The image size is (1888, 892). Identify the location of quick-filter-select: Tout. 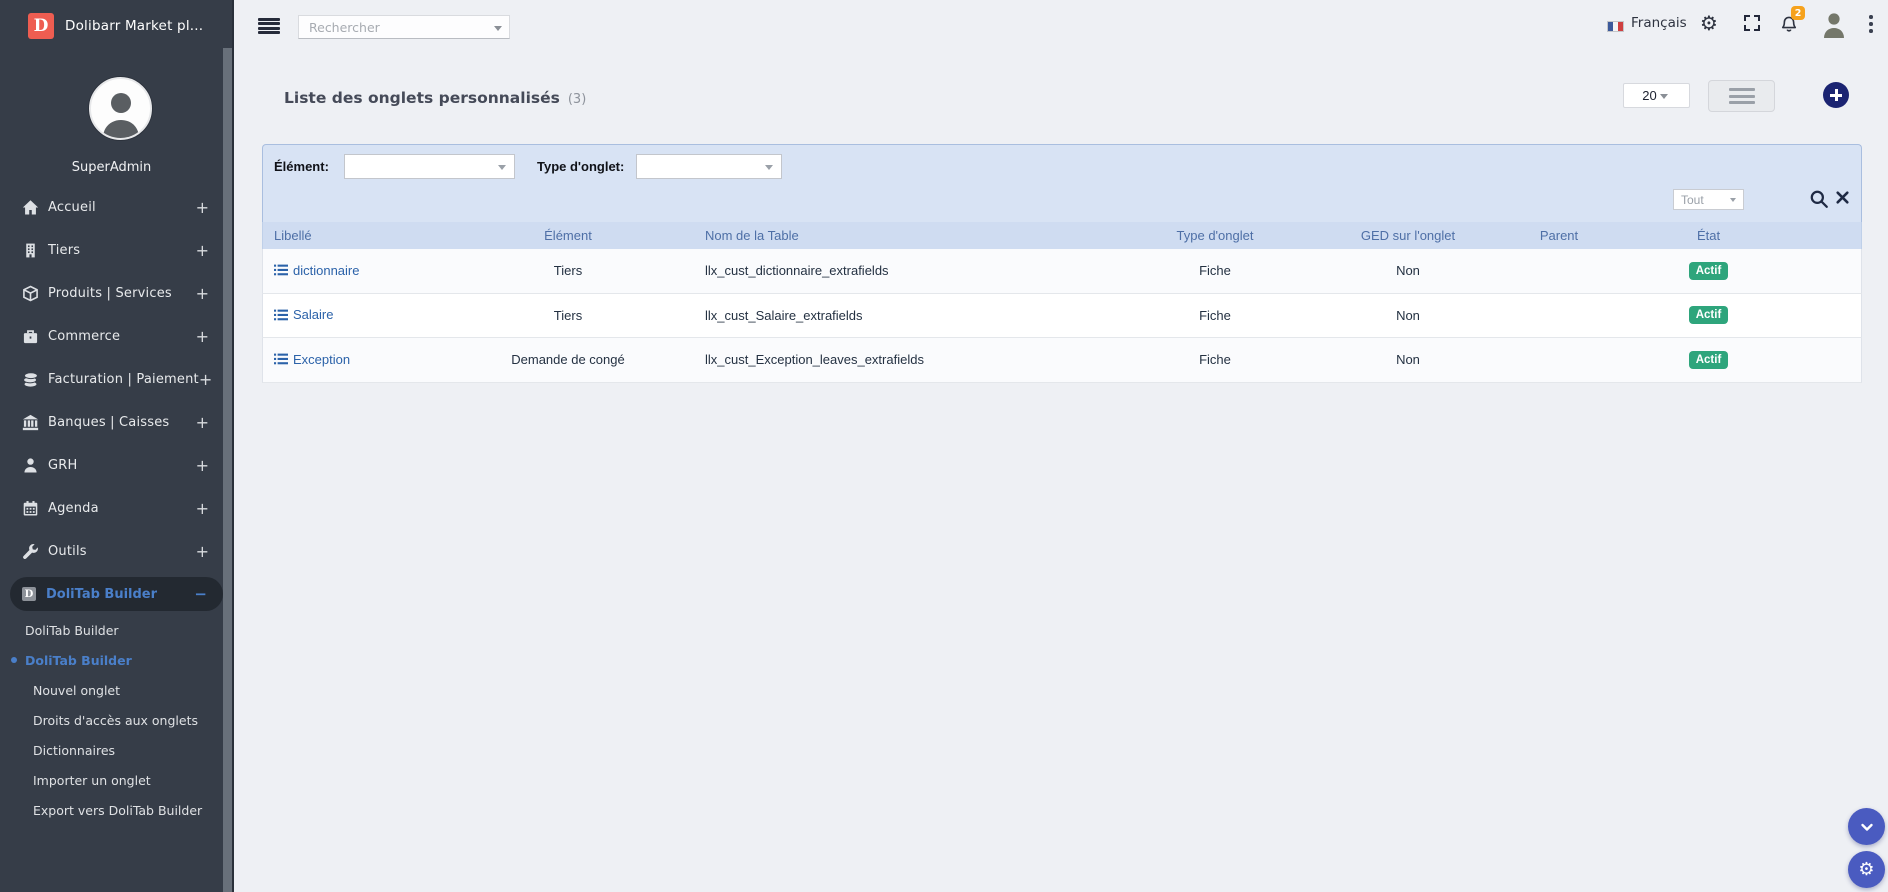
(1708, 199).